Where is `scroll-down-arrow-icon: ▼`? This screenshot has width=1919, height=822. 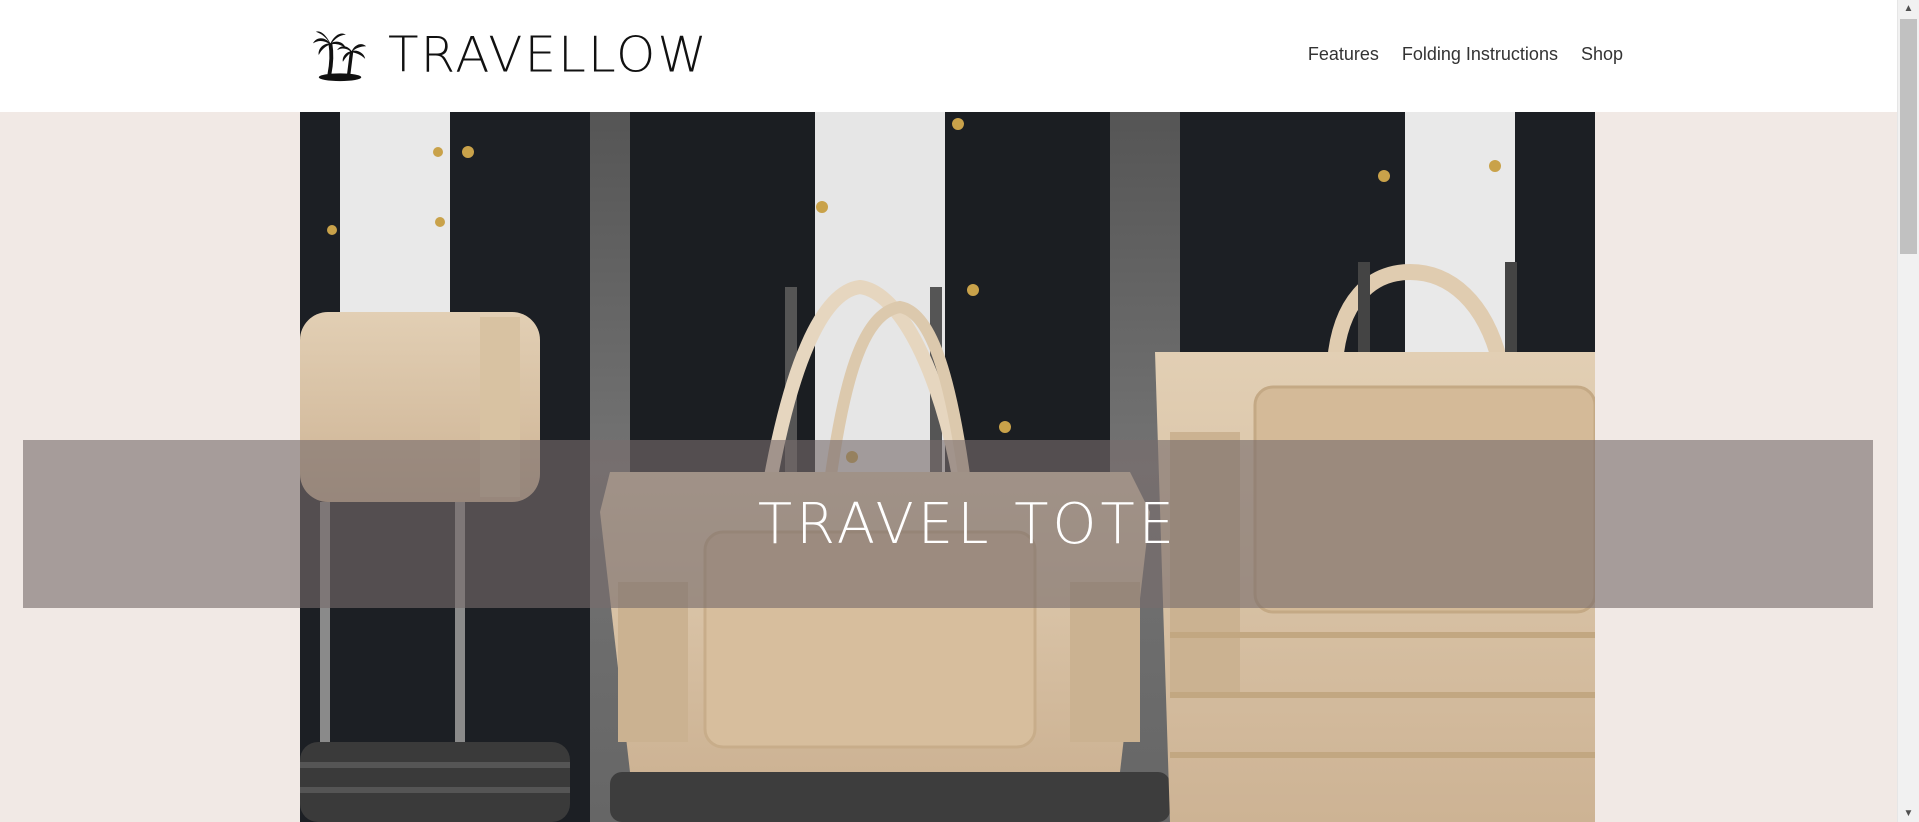
scroll-down-arrow-icon: ▼ is located at coordinates (1908, 813).